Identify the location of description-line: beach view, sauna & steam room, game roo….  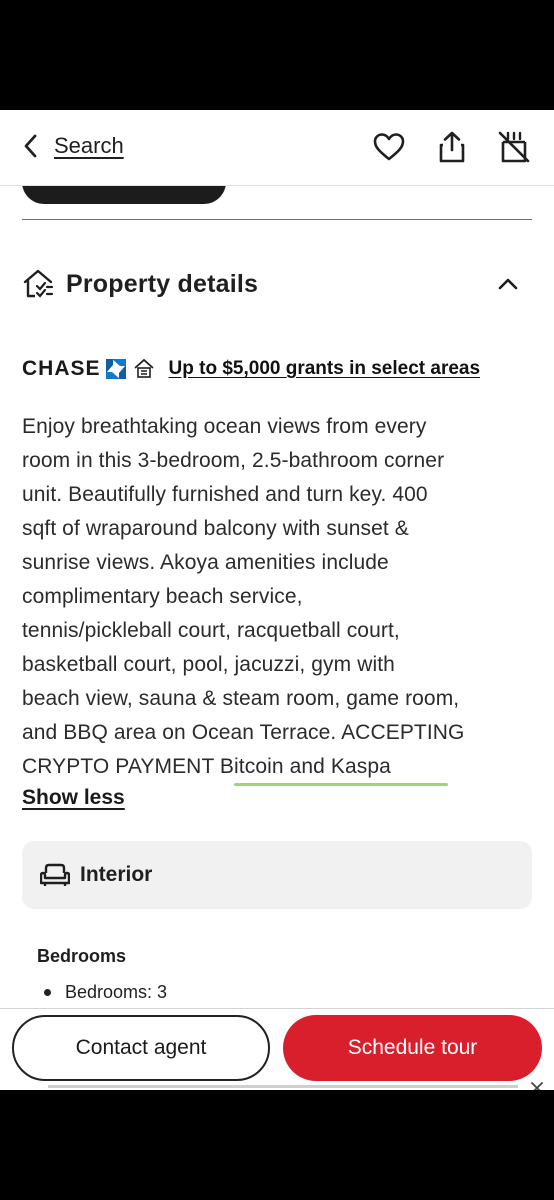
(241, 698).